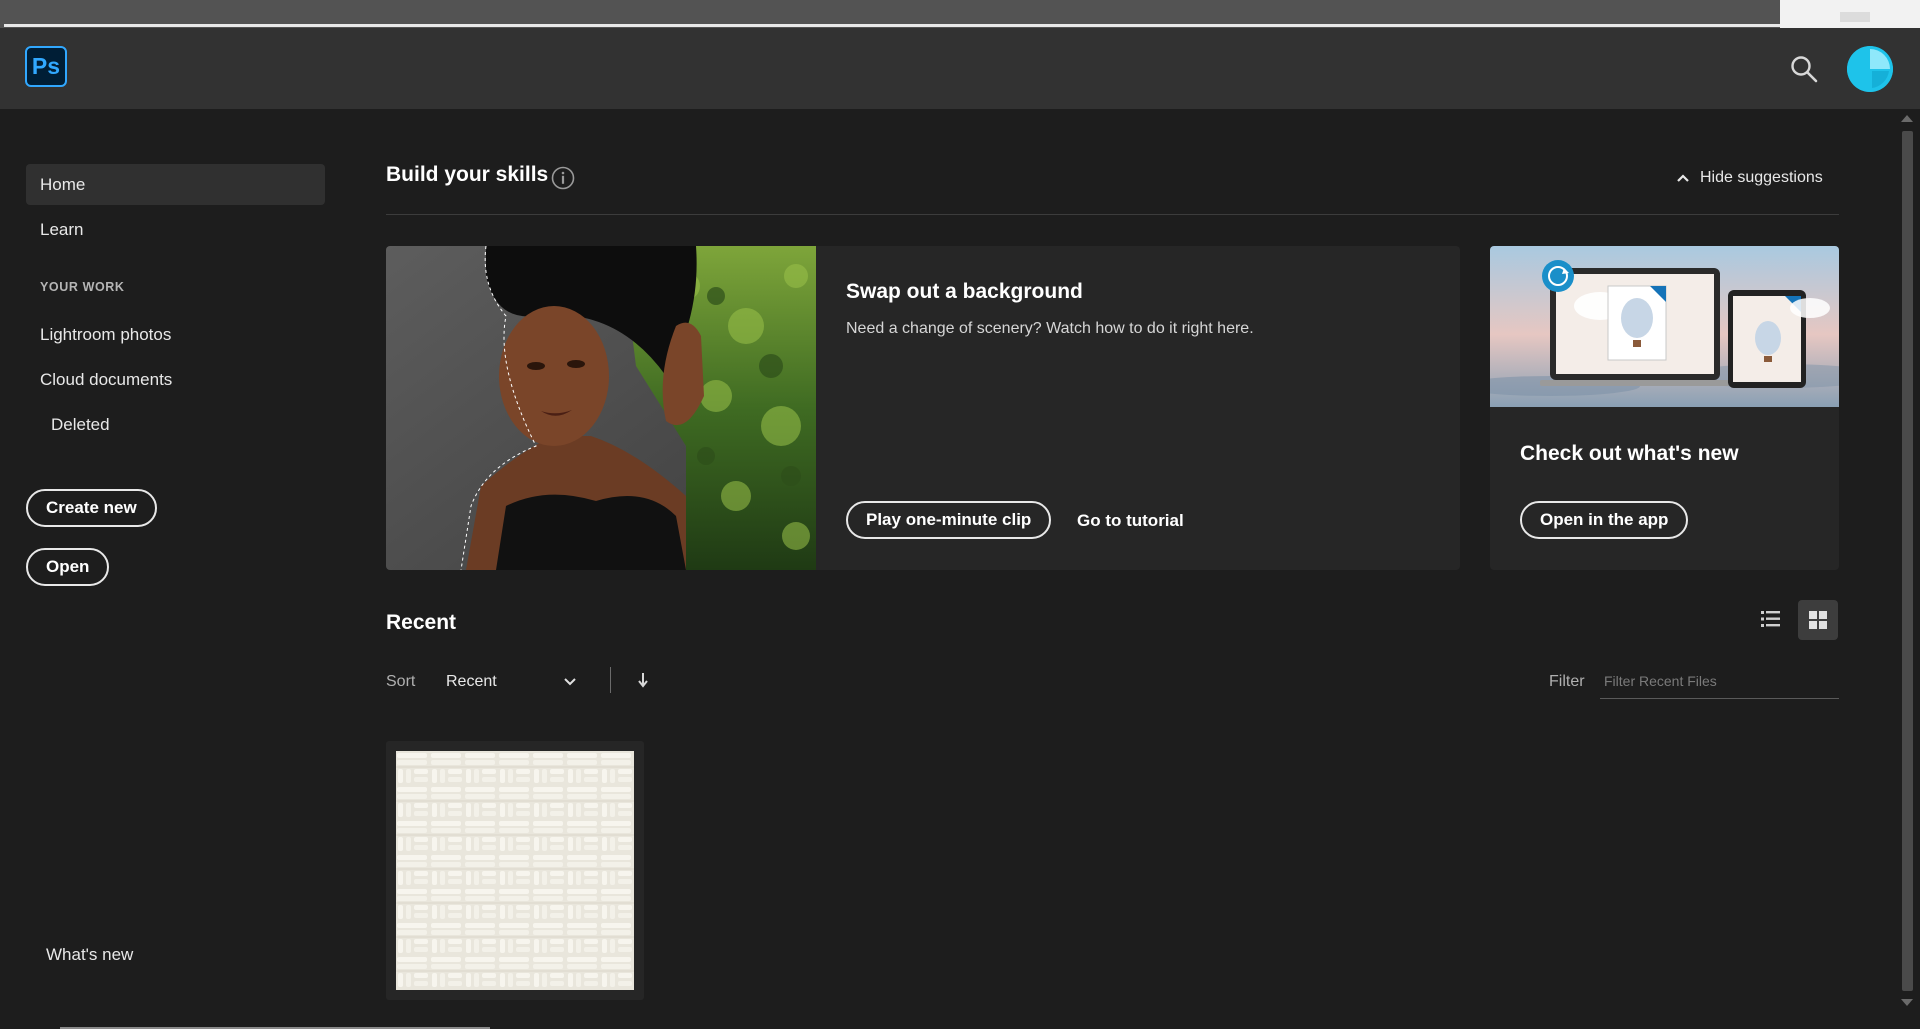 The width and height of the screenshot is (1920, 1029). What do you see at coordinates (89, 955) in the screenshot?
I see `whats-new-link: What's new` at bounding box center [89, 955].